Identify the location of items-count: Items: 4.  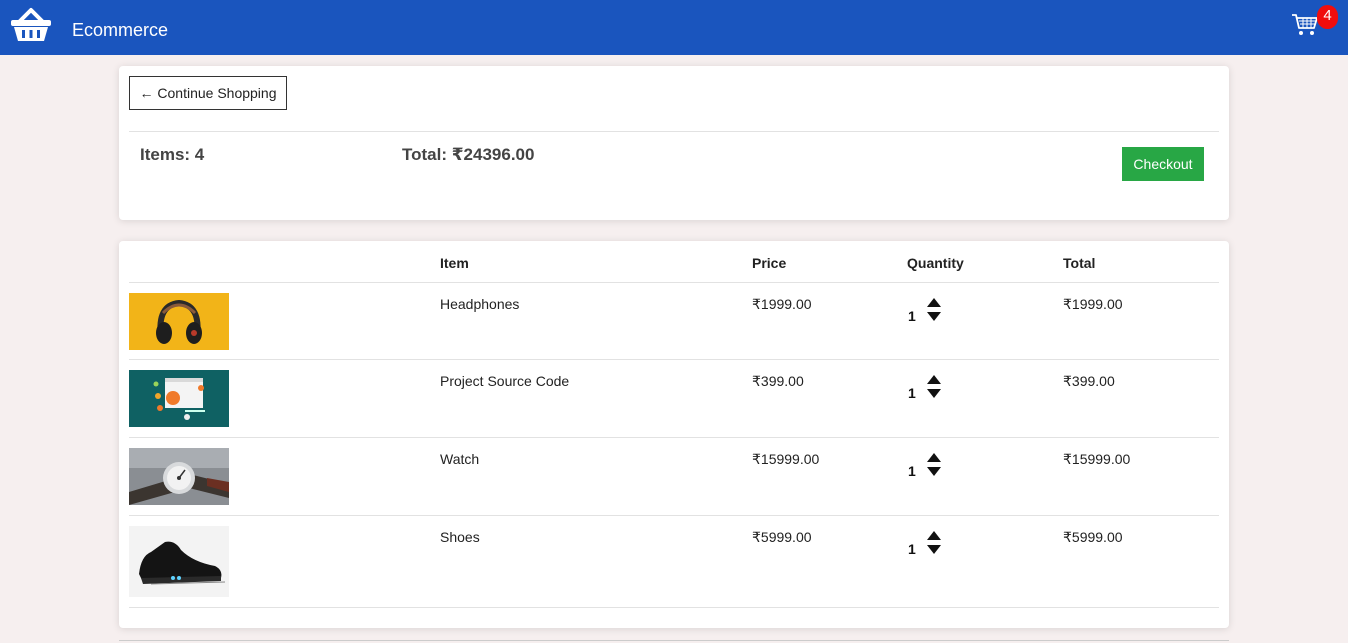
(172, 154).